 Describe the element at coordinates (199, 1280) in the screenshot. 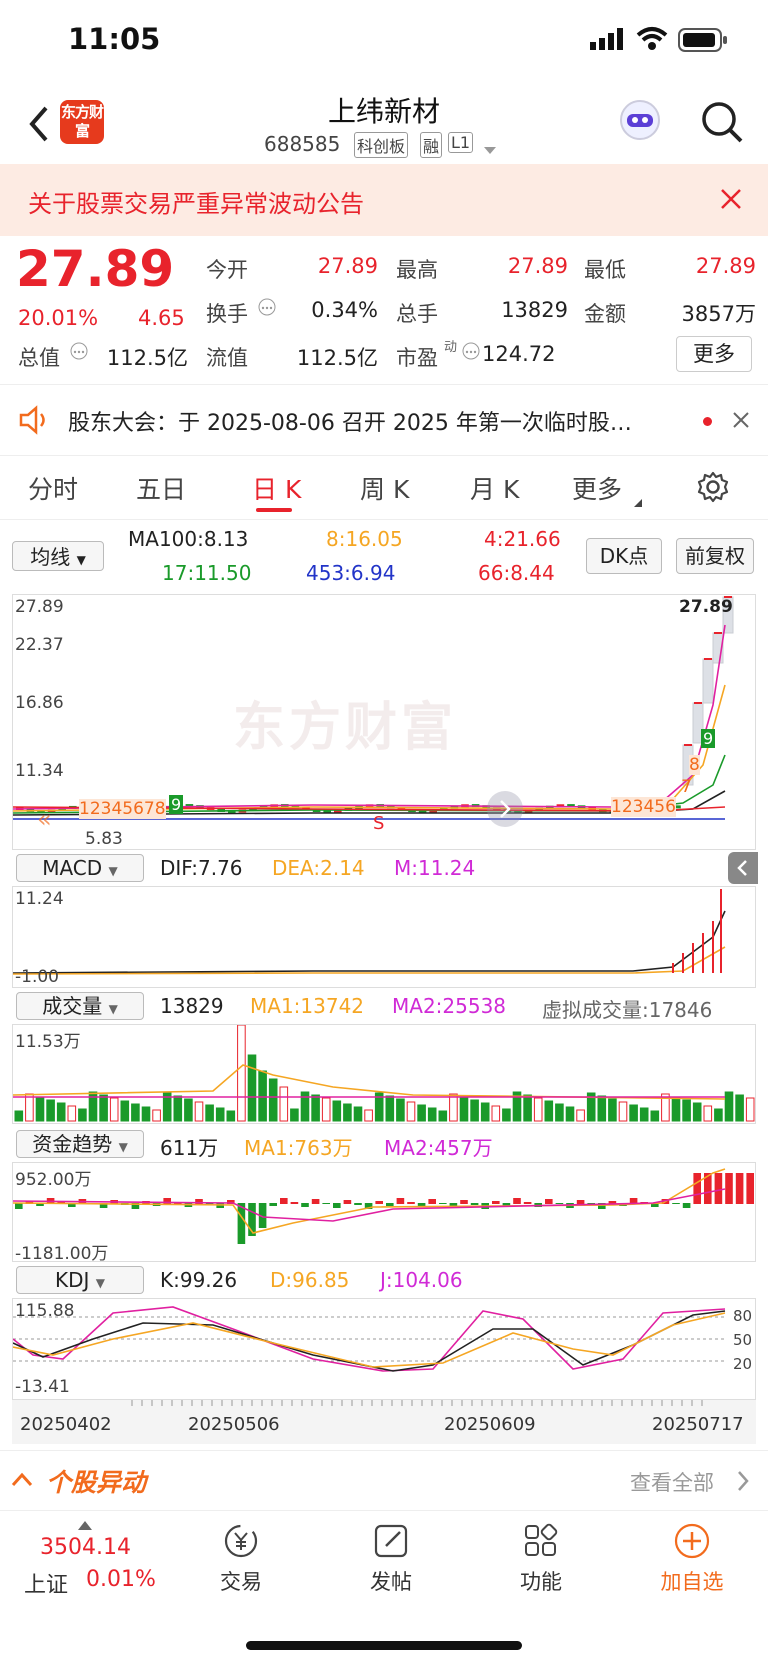

I see `kdj-k: K:99.26` at that location.